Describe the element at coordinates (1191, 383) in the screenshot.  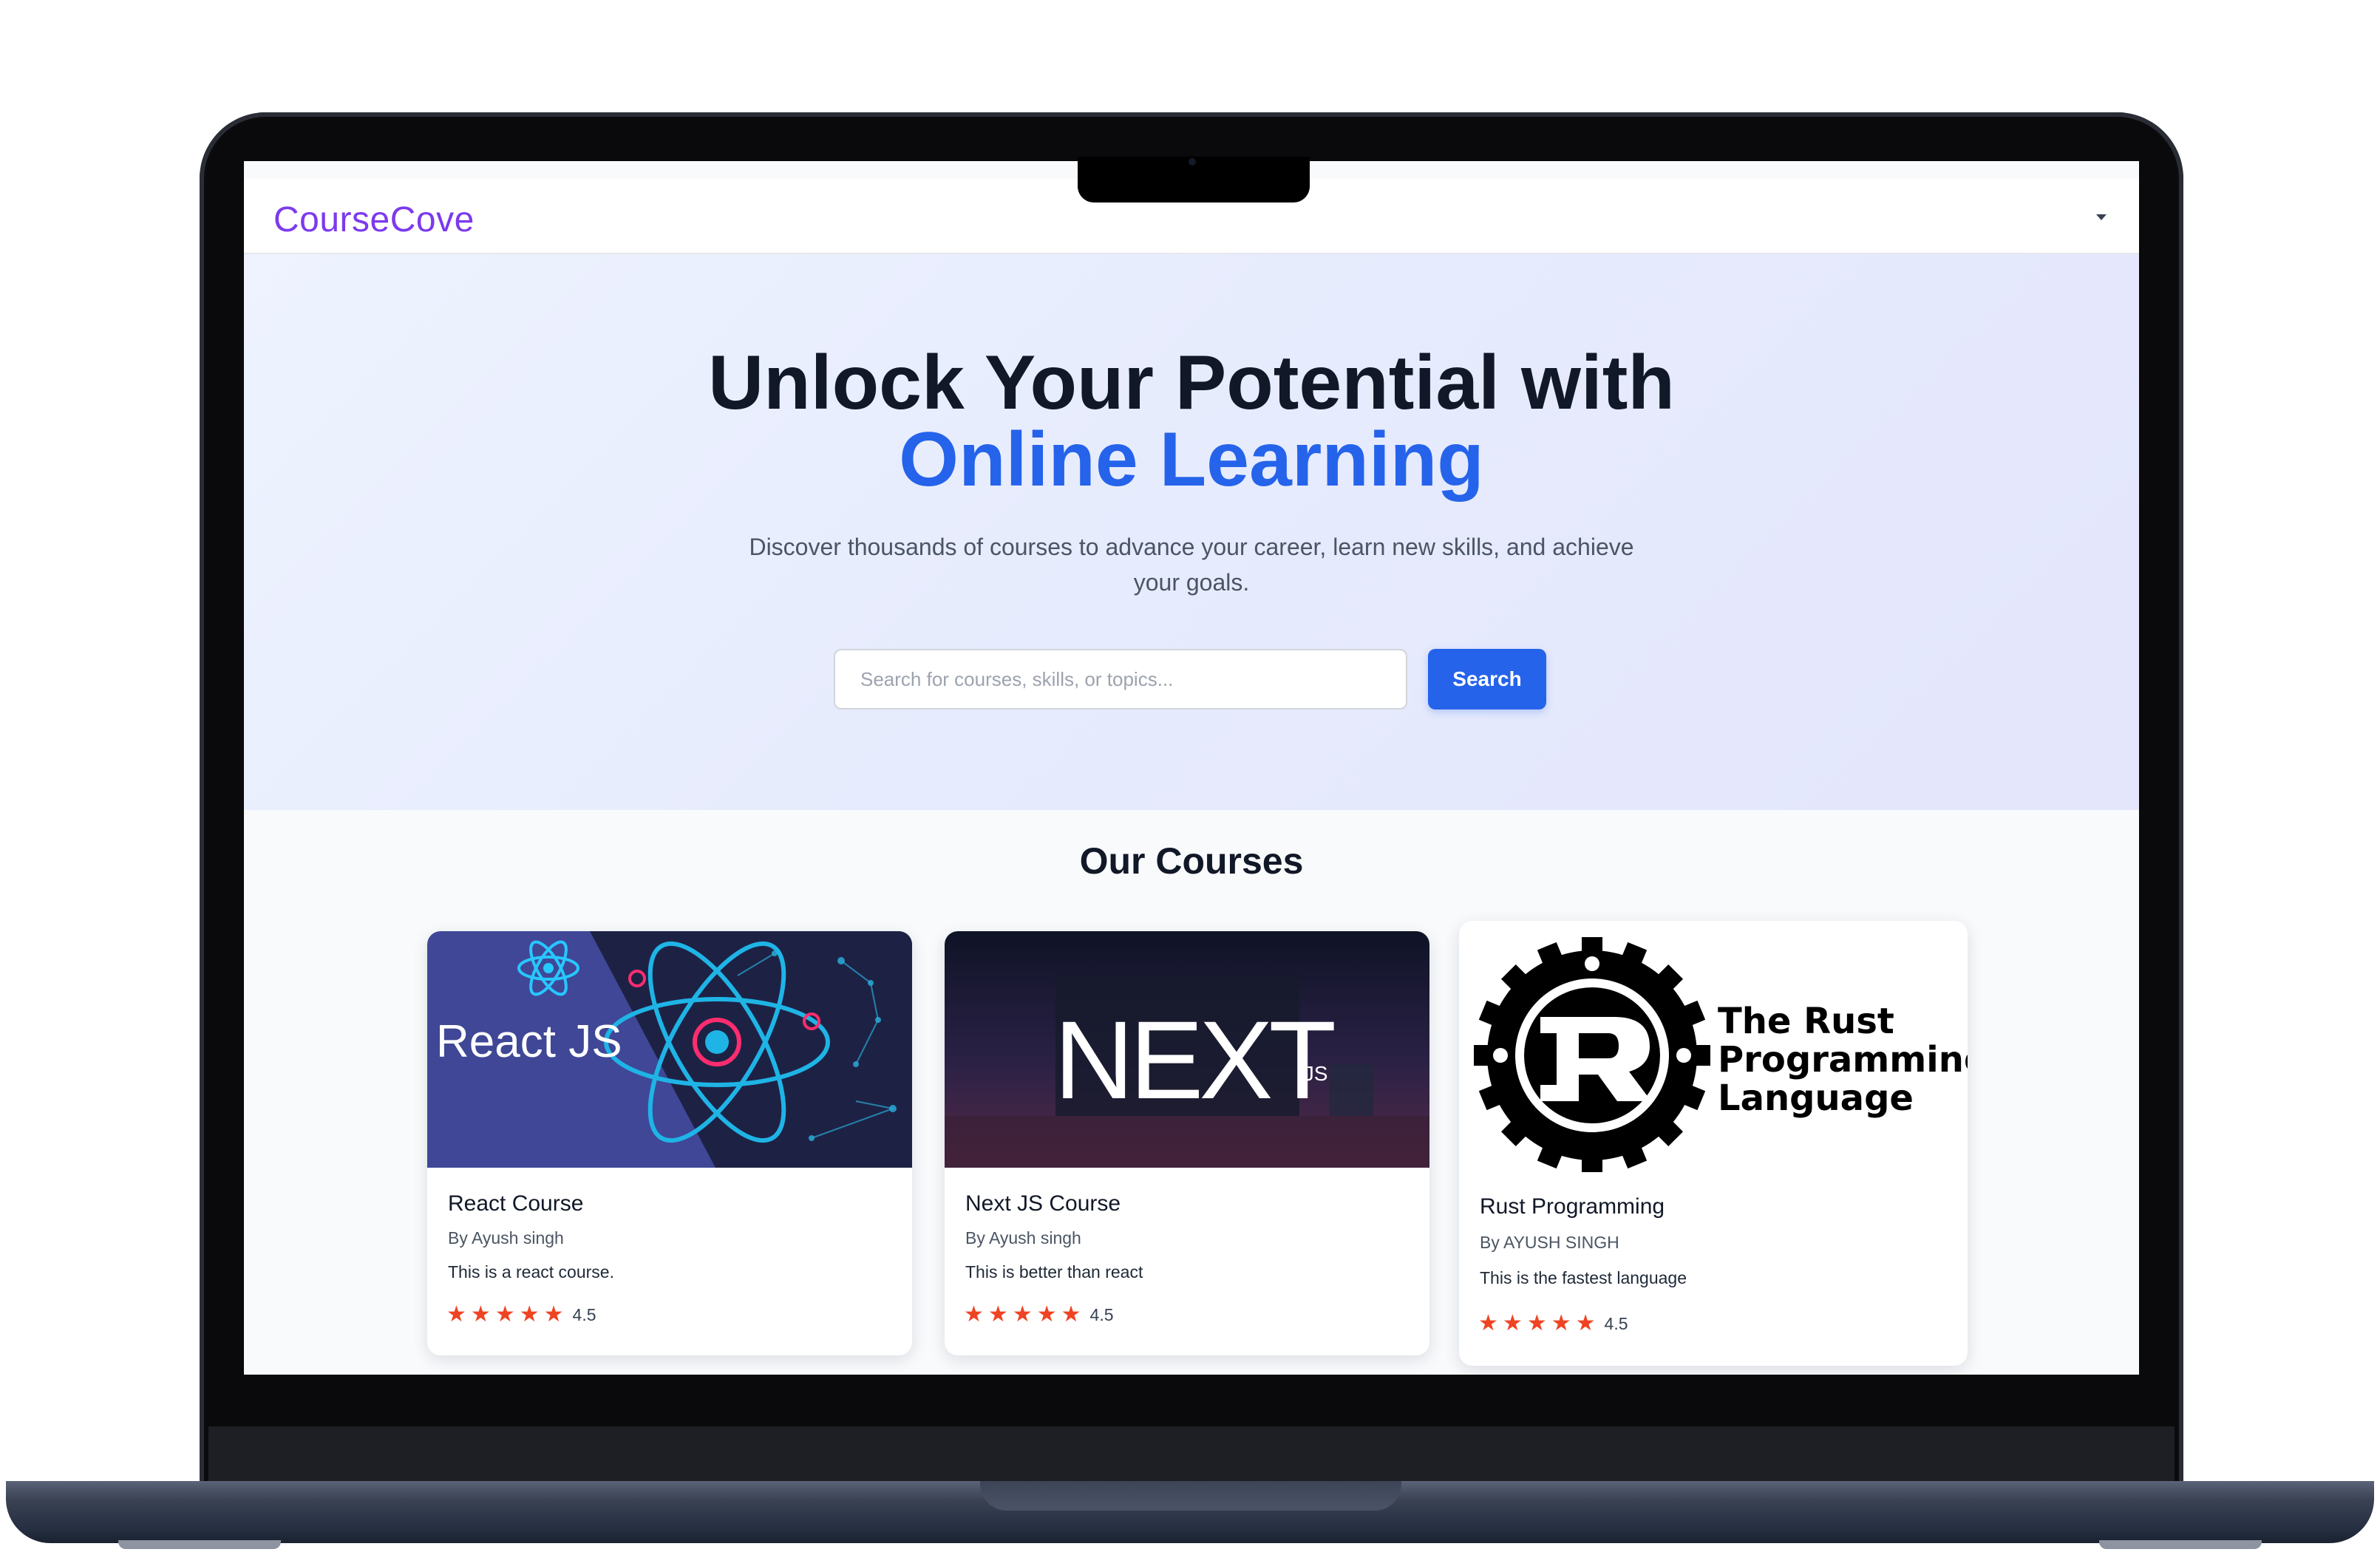
I see `hero-title-line1: Unlock Your Potential with` at that location.